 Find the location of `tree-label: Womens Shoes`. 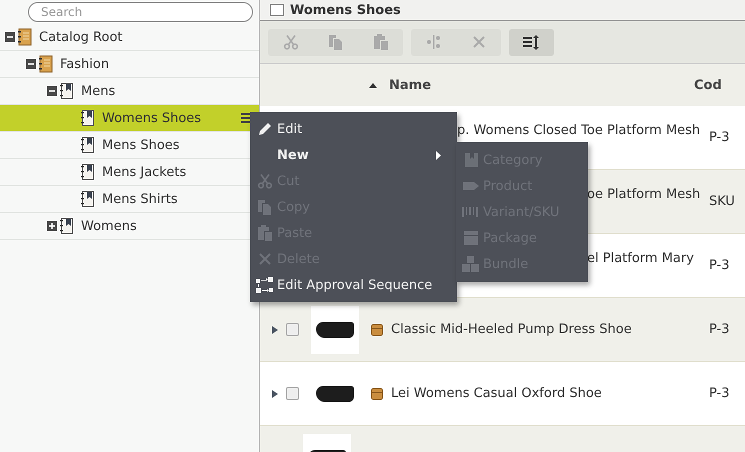

tree-label: Womens Shoes is located at coordinates (152, 118).